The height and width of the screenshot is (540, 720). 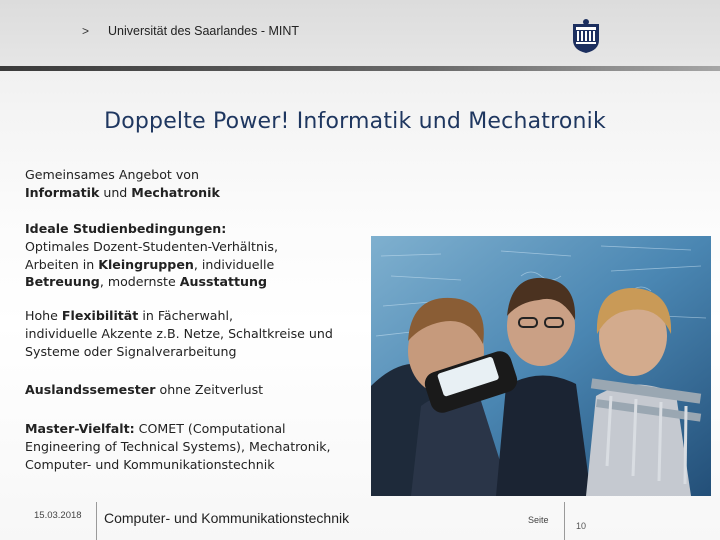 I want to click on bullet-text: Optimales Dozent-Studenten-Verhältnis,, so click(x=151, y=246).